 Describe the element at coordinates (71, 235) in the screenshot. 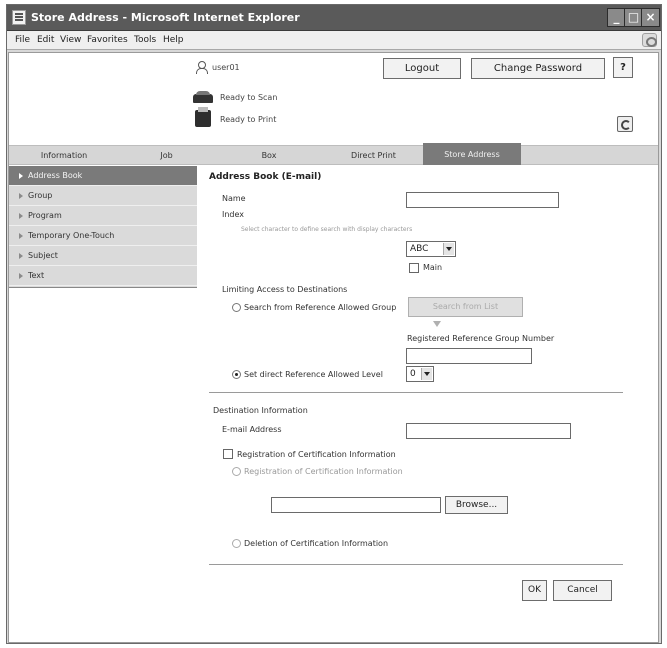

I see `sidebar-item-label: Temporary One-Touch` at that location.